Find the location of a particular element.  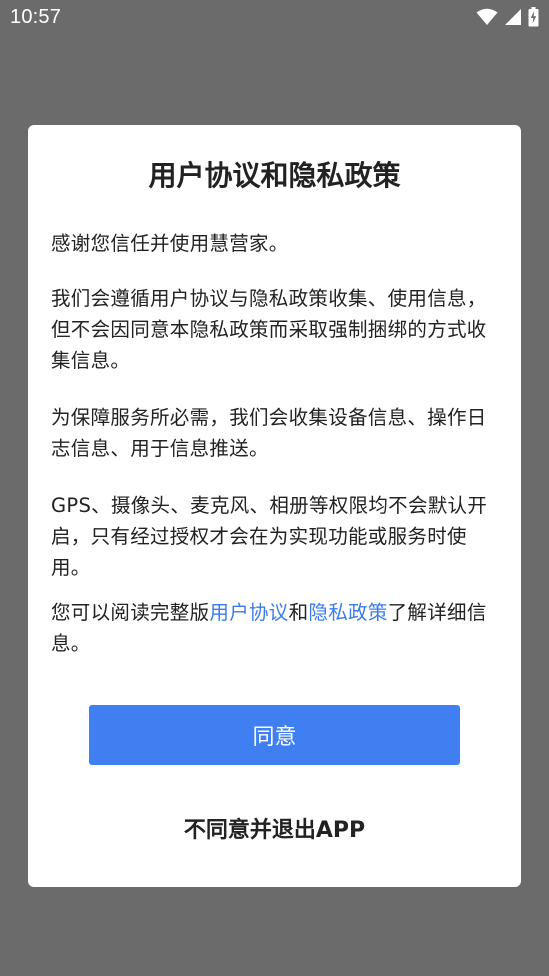

status-time: 10:57 is located at coordinates (36, 17).